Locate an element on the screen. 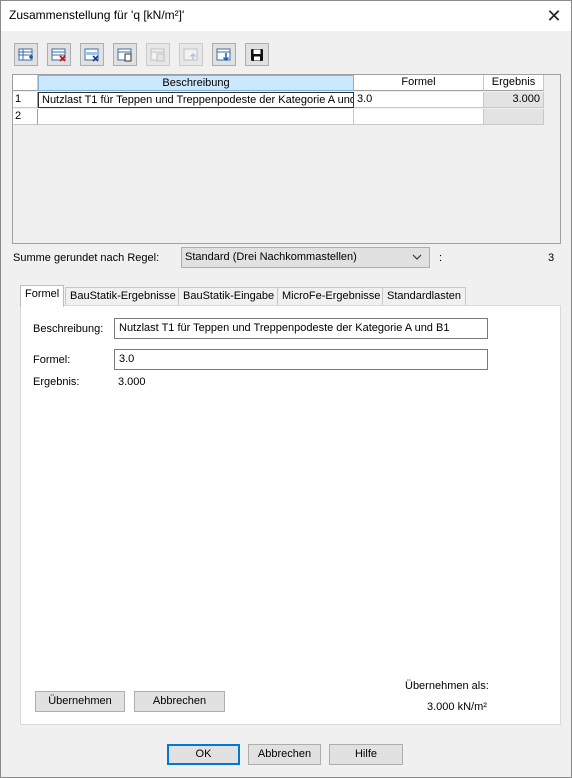  move-up-button is located at coordinates (191, 54).